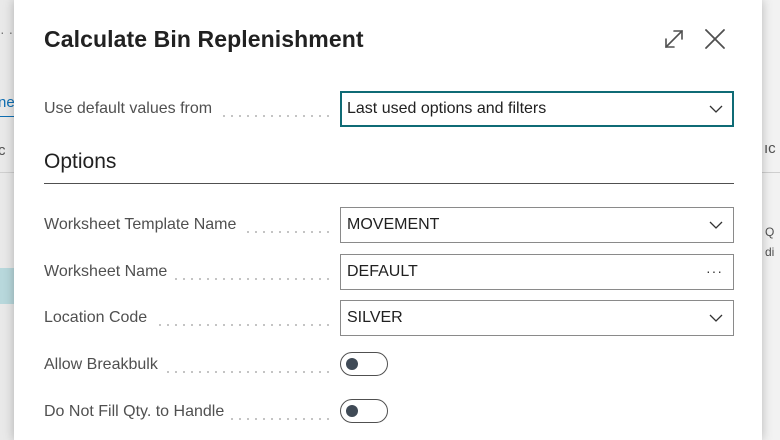 The width and height of the screenshot is (780, 440). Describe the element at coordinates (715, 39) in the screenshot. I see `close-icon` at that location.